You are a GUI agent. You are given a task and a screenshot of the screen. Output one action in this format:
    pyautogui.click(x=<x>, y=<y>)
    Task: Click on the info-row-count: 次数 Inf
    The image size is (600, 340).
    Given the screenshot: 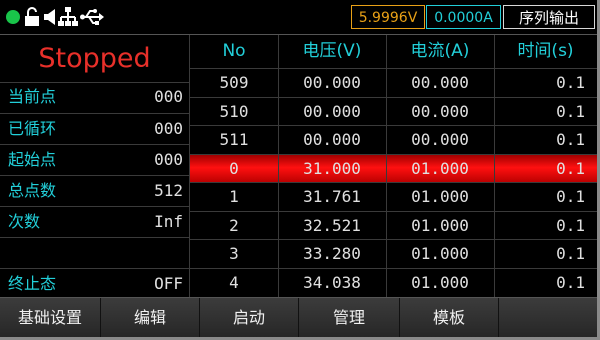 What is the action you would take?
    pyautogui.click(x=94, y=221)
    